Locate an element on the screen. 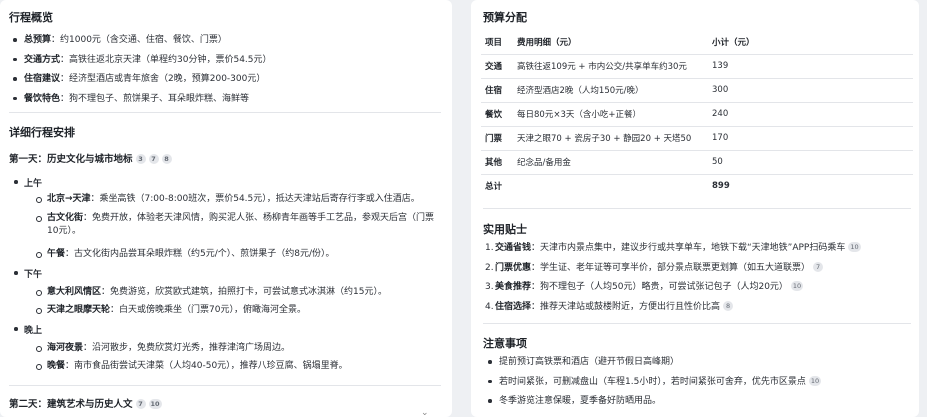  list-item: 若时间紧张，可删减盘山（车程1.5小时），若时间紧张可舍弃，优先市区景点 10 is located at coordinates (653, 385).